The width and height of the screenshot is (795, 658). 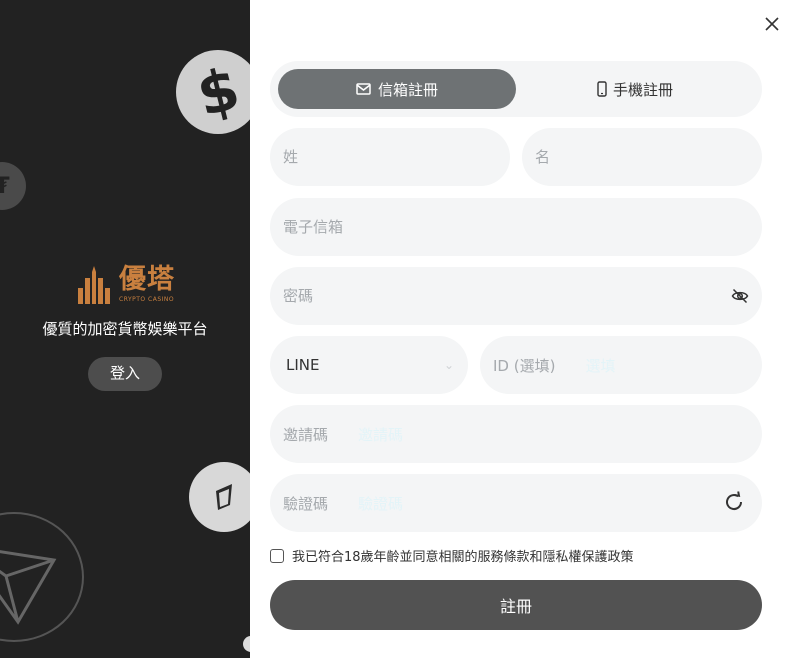 I want to click on login-button: 登入, so click(x=125, y=374).